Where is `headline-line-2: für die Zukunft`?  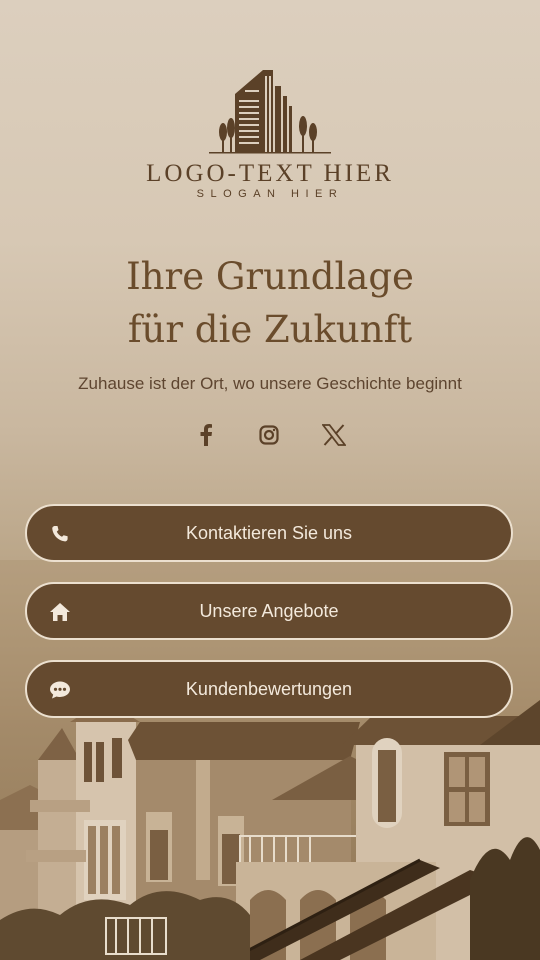
headline-line-2: für die Zukunft is located at coordinates (270, 329).